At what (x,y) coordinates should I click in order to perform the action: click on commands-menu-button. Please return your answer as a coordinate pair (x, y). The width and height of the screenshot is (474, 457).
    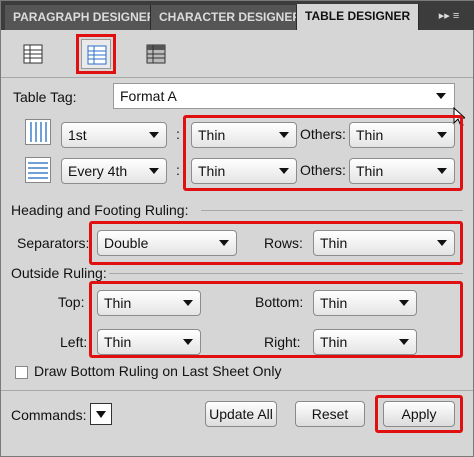
    Looking at the image, I should click on (101, 414).